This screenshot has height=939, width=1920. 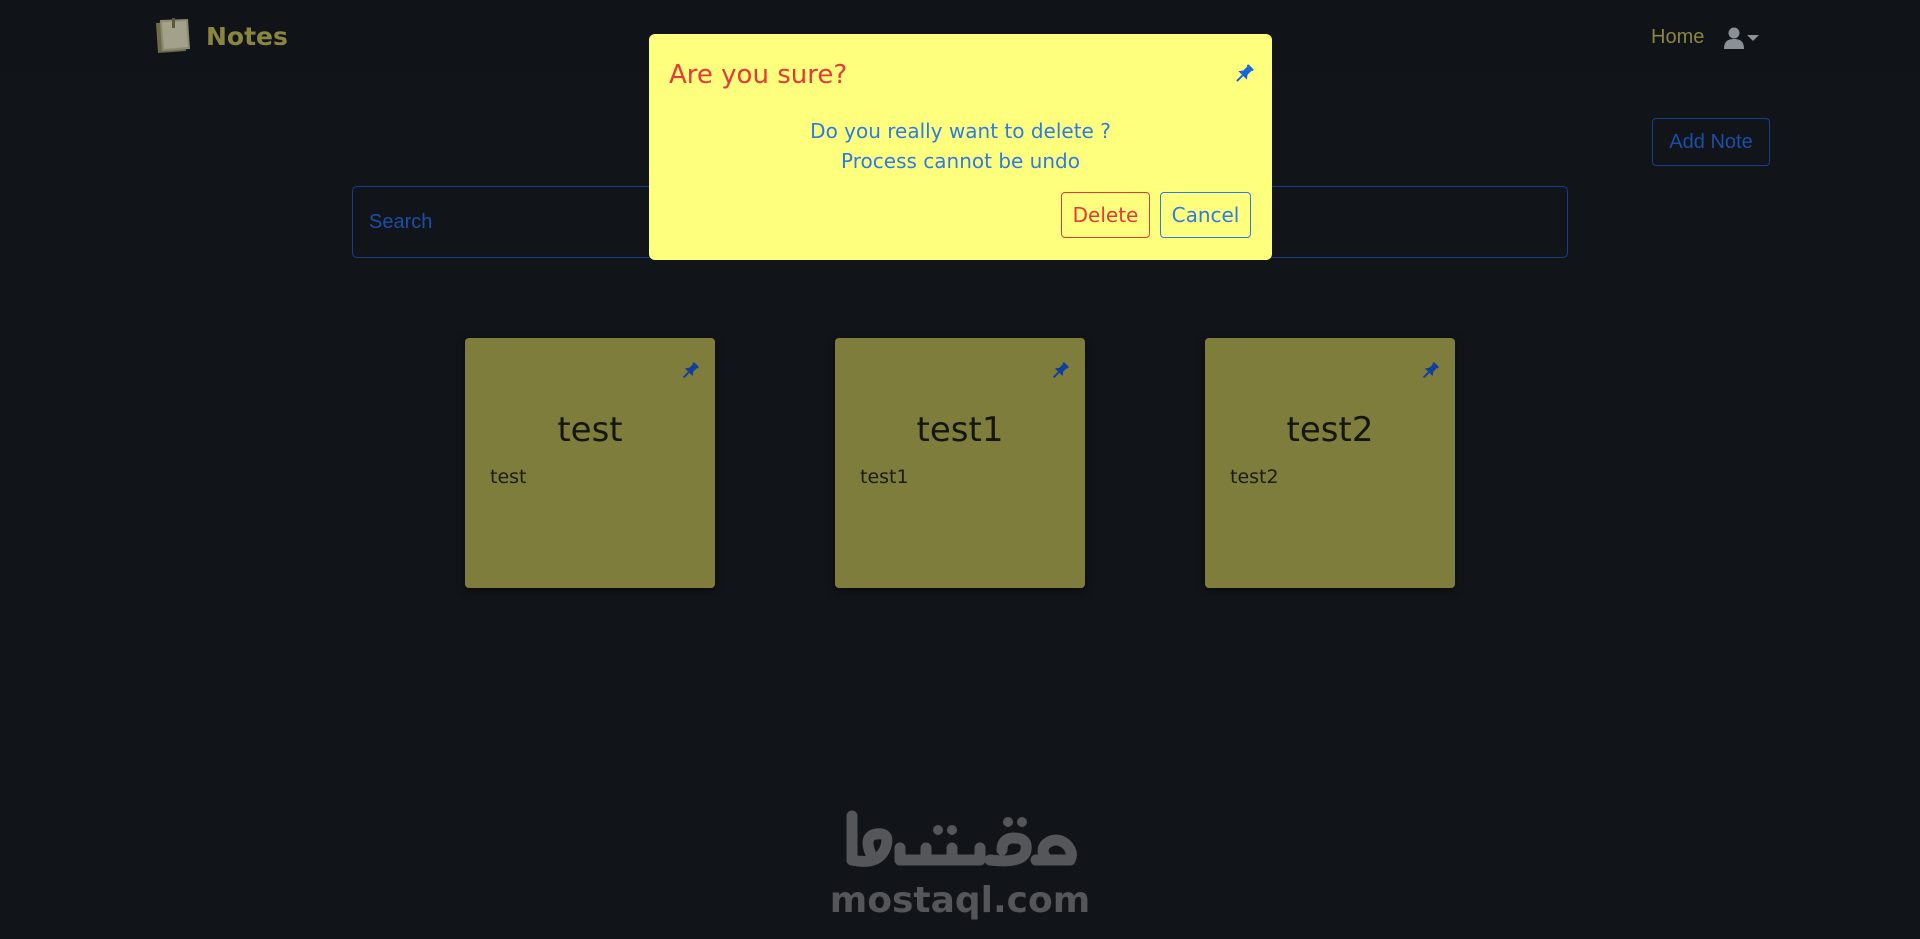 What do you see at coordinates (1254, 477) in the screenshot?
I see `note-body: test2` at bounding box center [1254, 477].